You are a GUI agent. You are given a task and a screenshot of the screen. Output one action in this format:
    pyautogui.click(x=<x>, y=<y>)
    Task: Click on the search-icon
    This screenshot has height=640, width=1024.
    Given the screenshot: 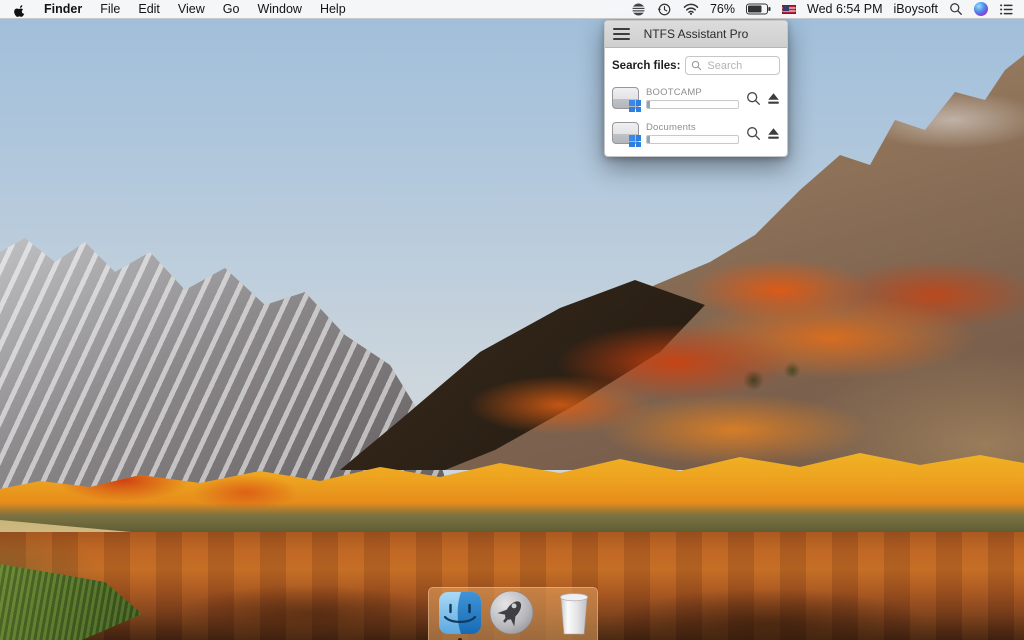 What is the action you would take?
    pyautogui.click(x=697, y=65)
    